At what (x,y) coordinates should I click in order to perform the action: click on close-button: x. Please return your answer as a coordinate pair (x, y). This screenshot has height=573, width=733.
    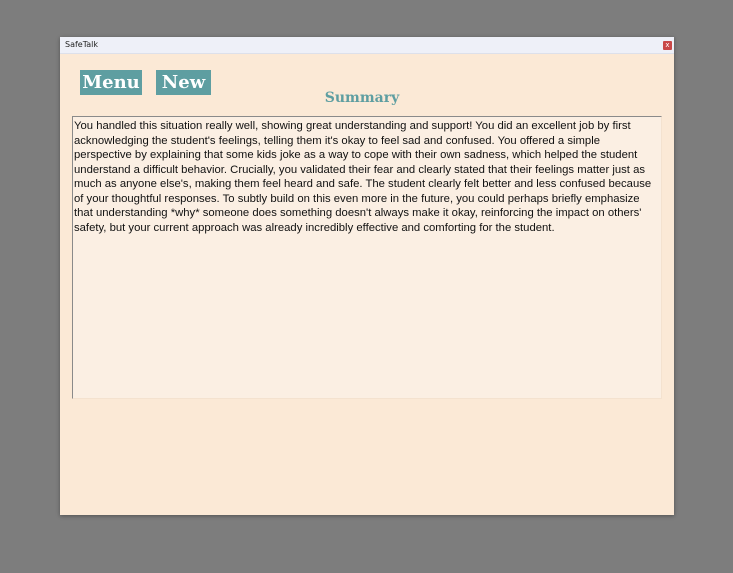
    Looking at the image, I should click on (667, 45).